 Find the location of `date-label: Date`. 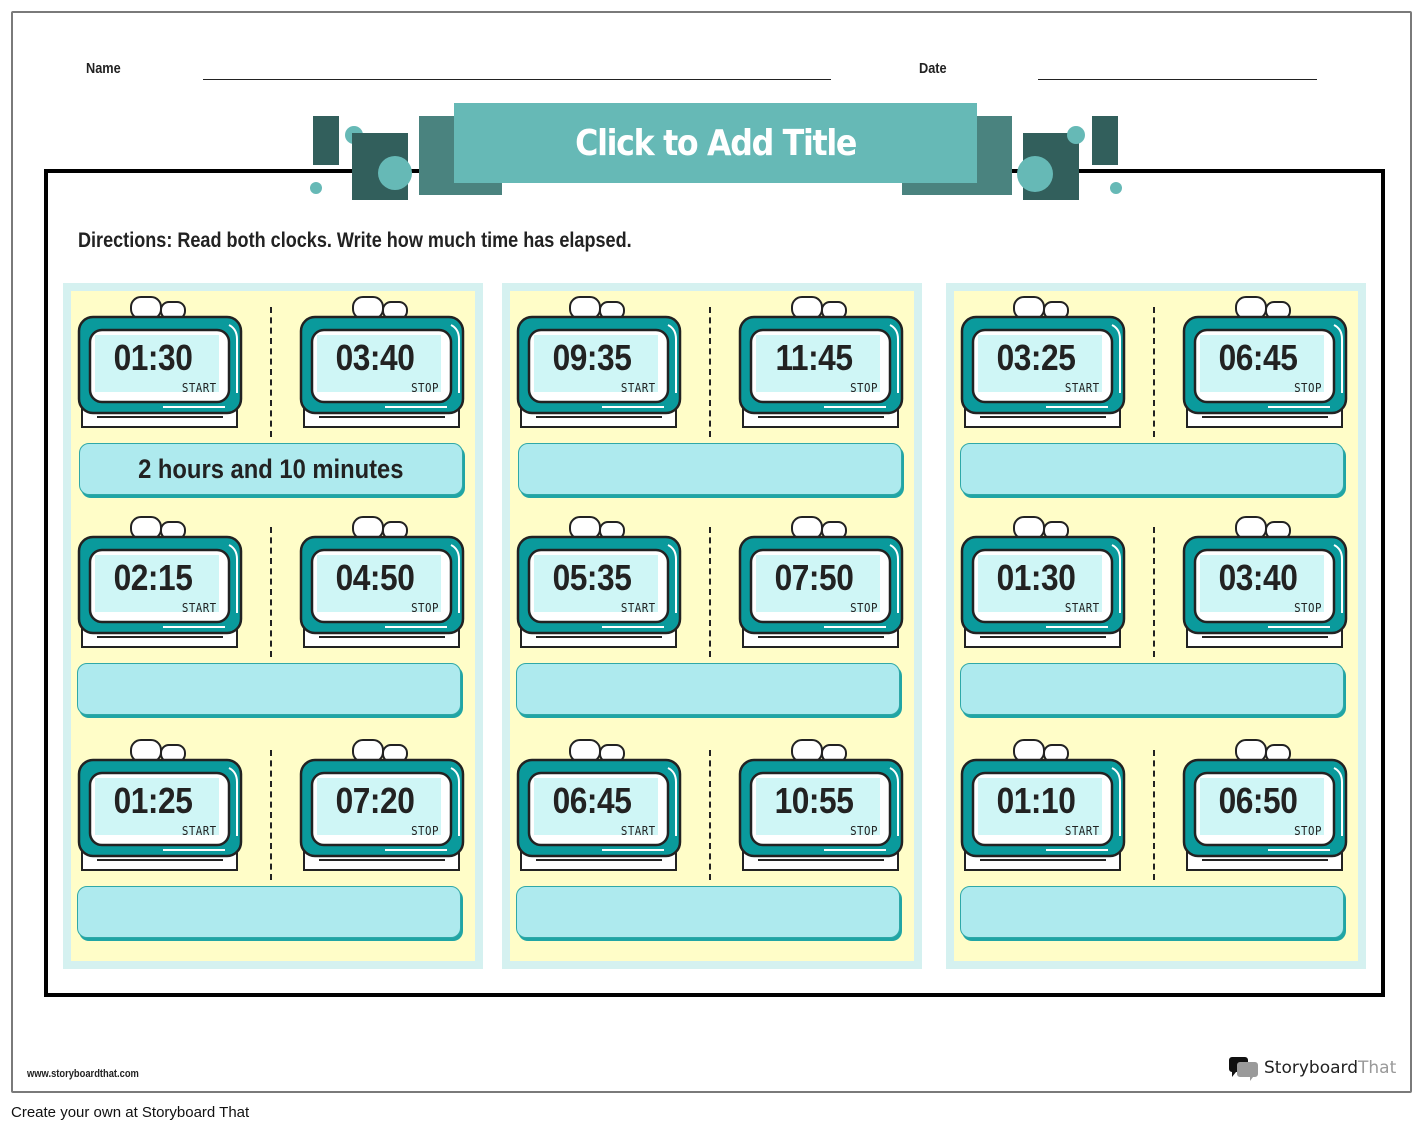

date-label: Date is located at coordinates (933, 68).